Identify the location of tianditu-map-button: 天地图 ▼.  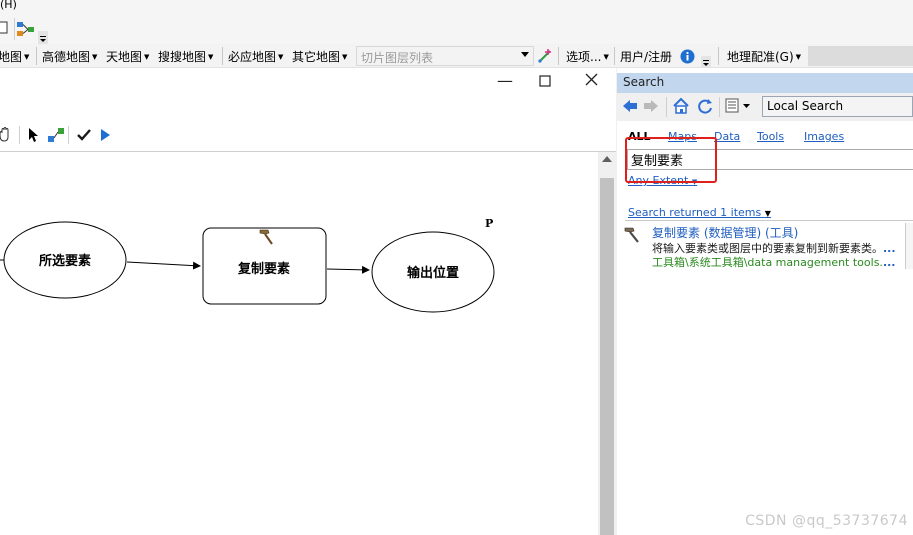
(127, 56).